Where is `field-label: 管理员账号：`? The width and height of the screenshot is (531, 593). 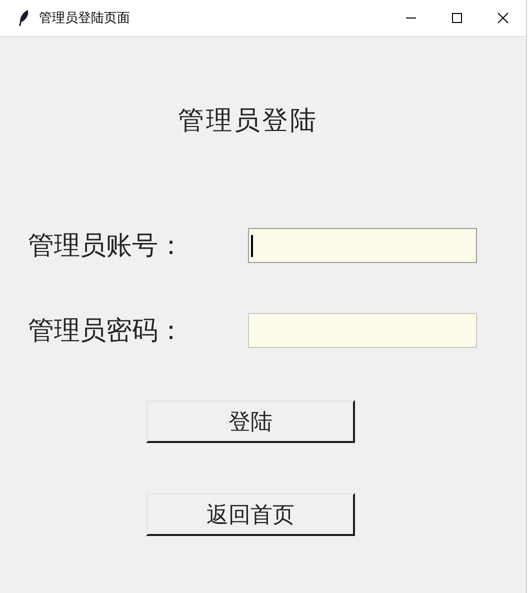
field-label: 管理员账号： is located at coordinates (106, 246).